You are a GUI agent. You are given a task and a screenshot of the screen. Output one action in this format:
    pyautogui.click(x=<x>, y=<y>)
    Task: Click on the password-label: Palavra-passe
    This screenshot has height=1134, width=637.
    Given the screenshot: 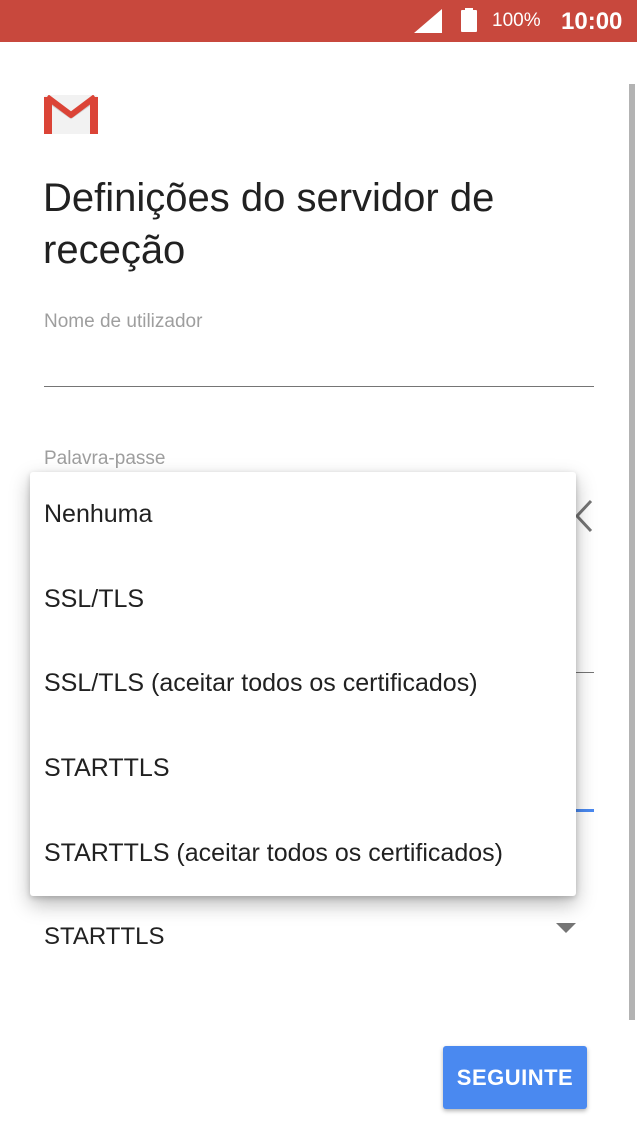 What is the action you would take?
    pyautogui.click(x=105, y=458)
    